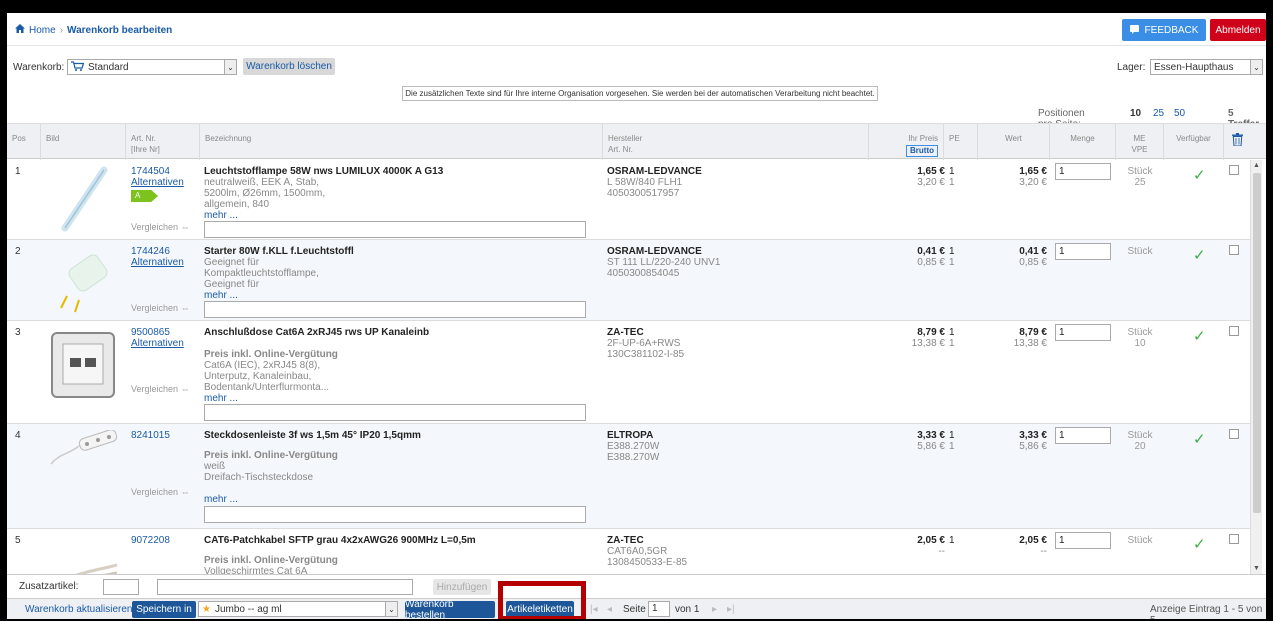 This screenshot has width=1273, height=621. I want to click on feedback-button: FEEDBACK, so click(1164, 30).